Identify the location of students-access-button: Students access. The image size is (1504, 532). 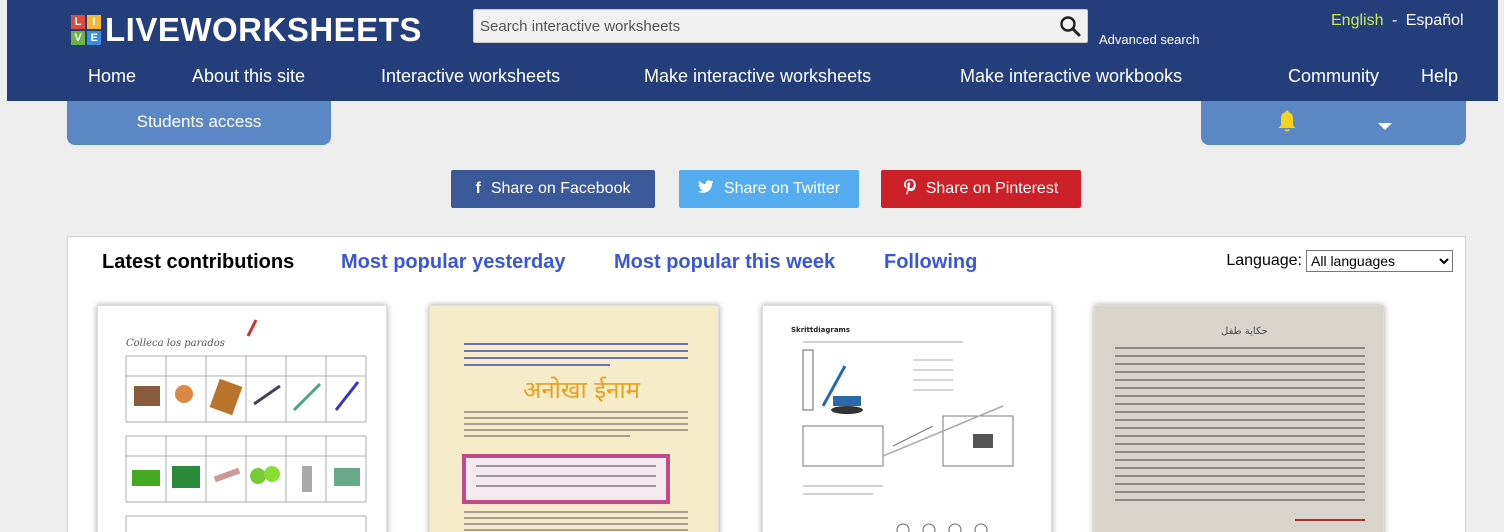
(199, 123).